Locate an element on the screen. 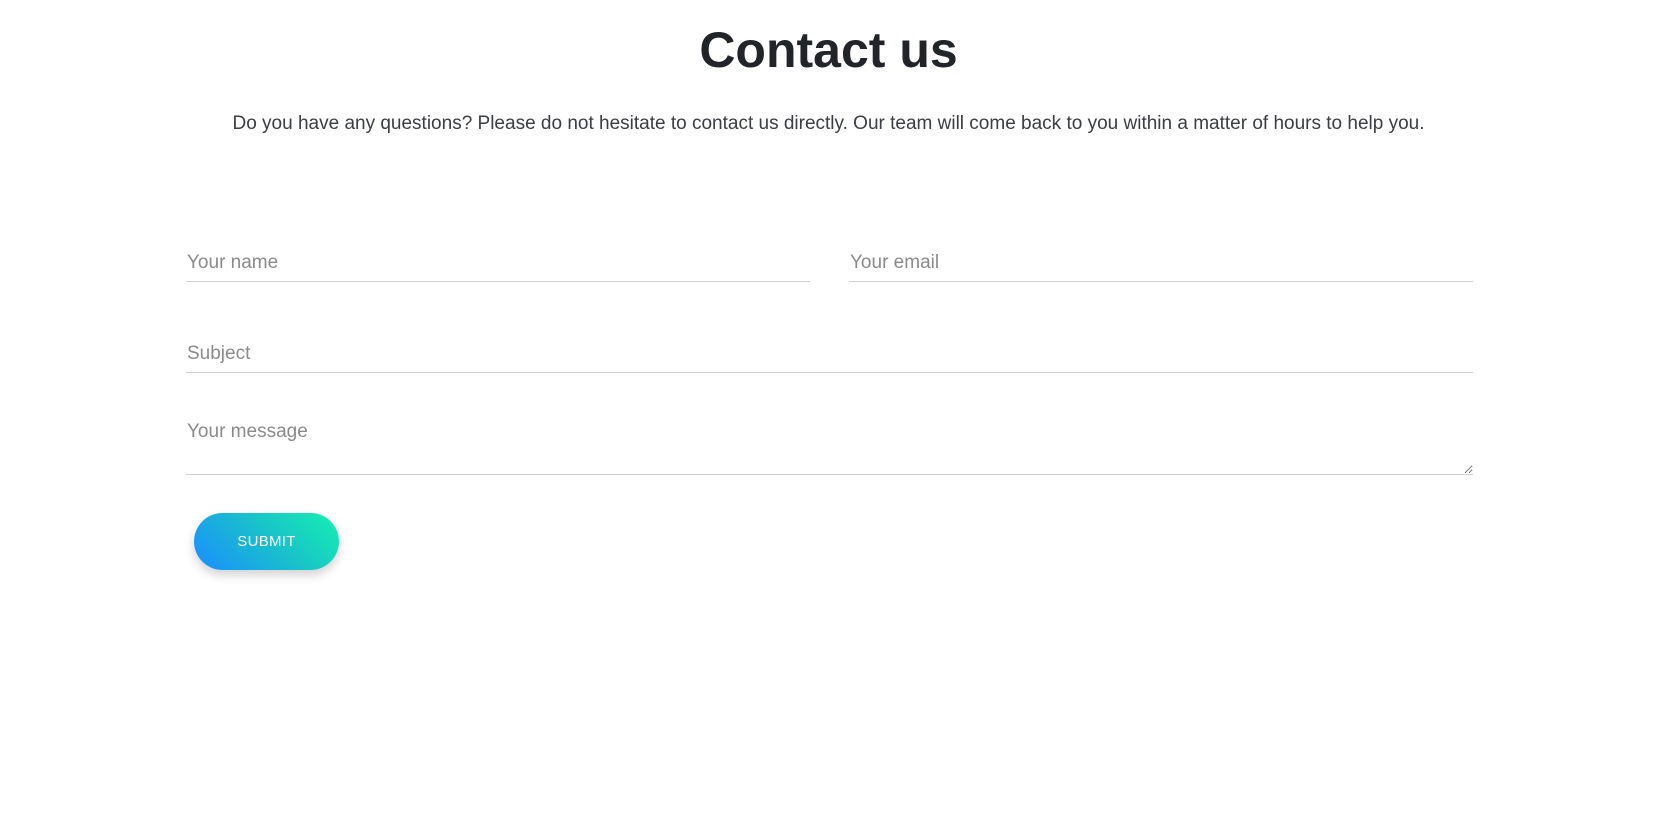 This screenshot has height=824, width=1657. email-input is located at coordinates (1161, 263).